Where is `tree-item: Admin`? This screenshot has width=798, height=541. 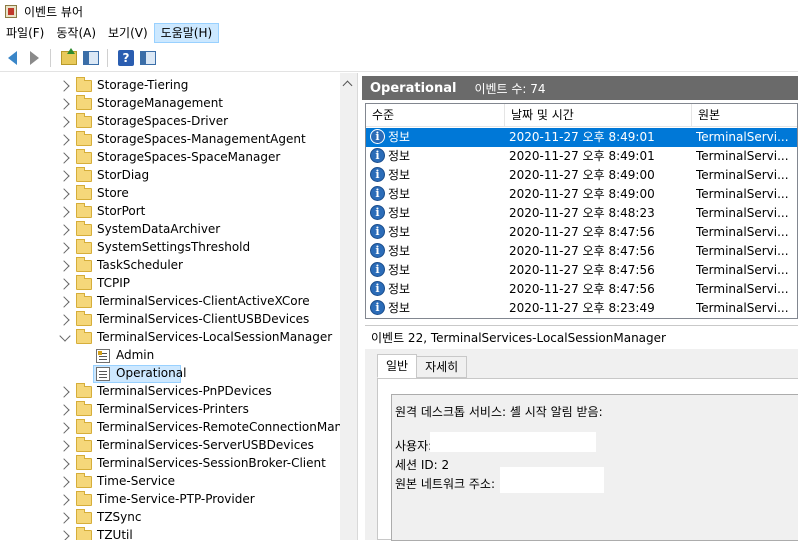
tree-item: Admin is located at coordinates (170, 356).